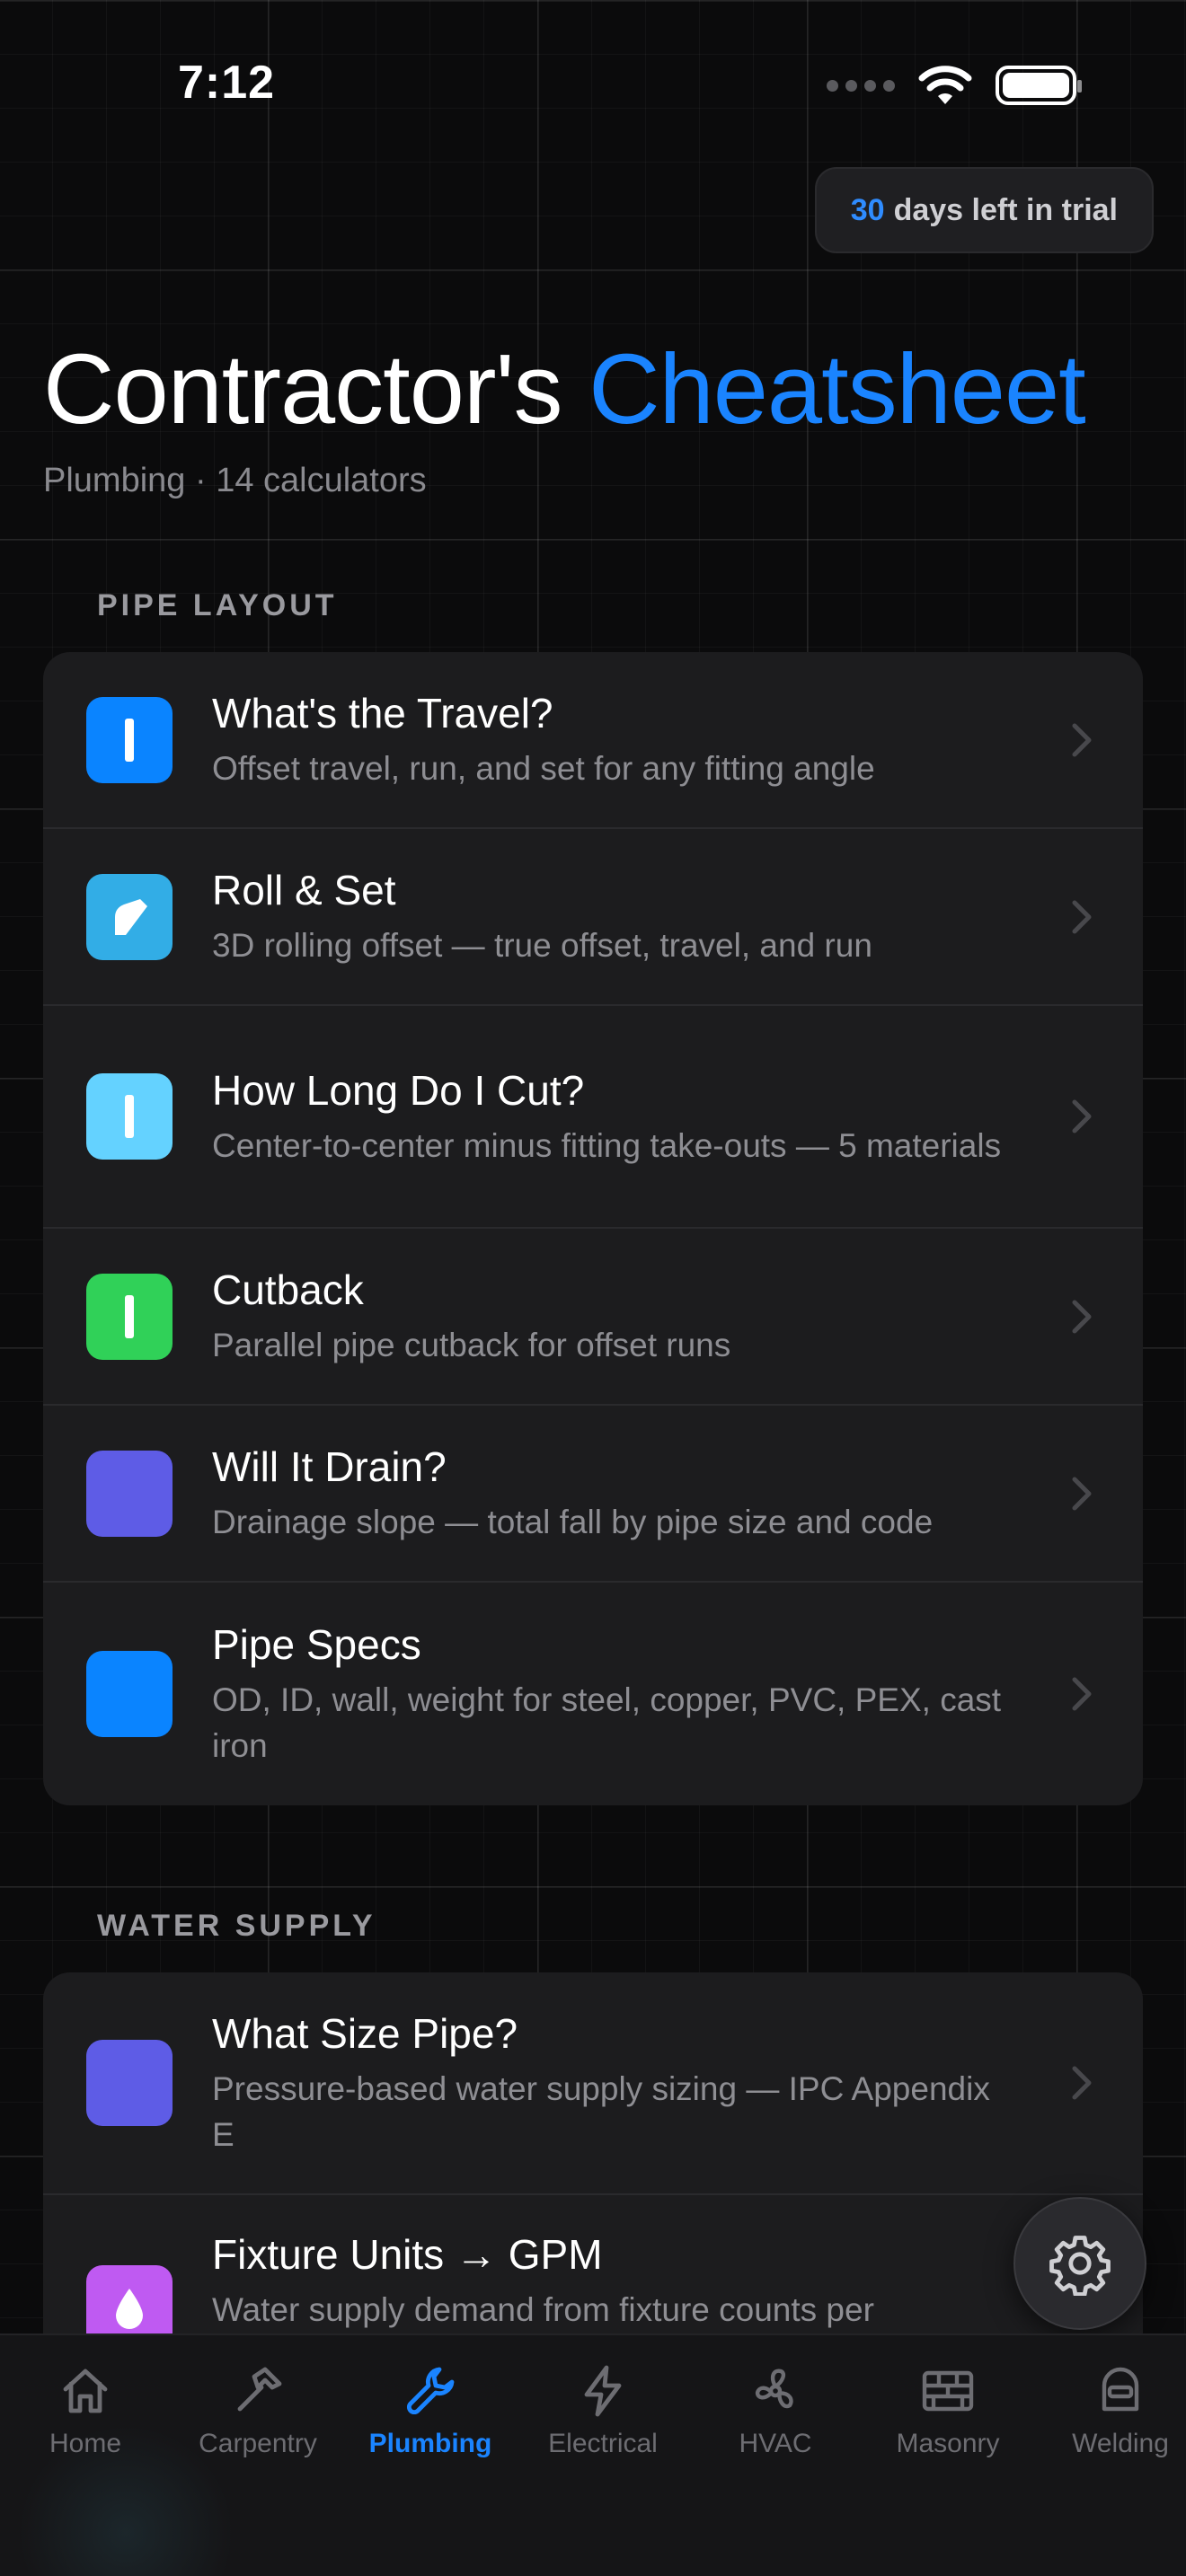  I want to click on home-icon, so click(85, 2391).